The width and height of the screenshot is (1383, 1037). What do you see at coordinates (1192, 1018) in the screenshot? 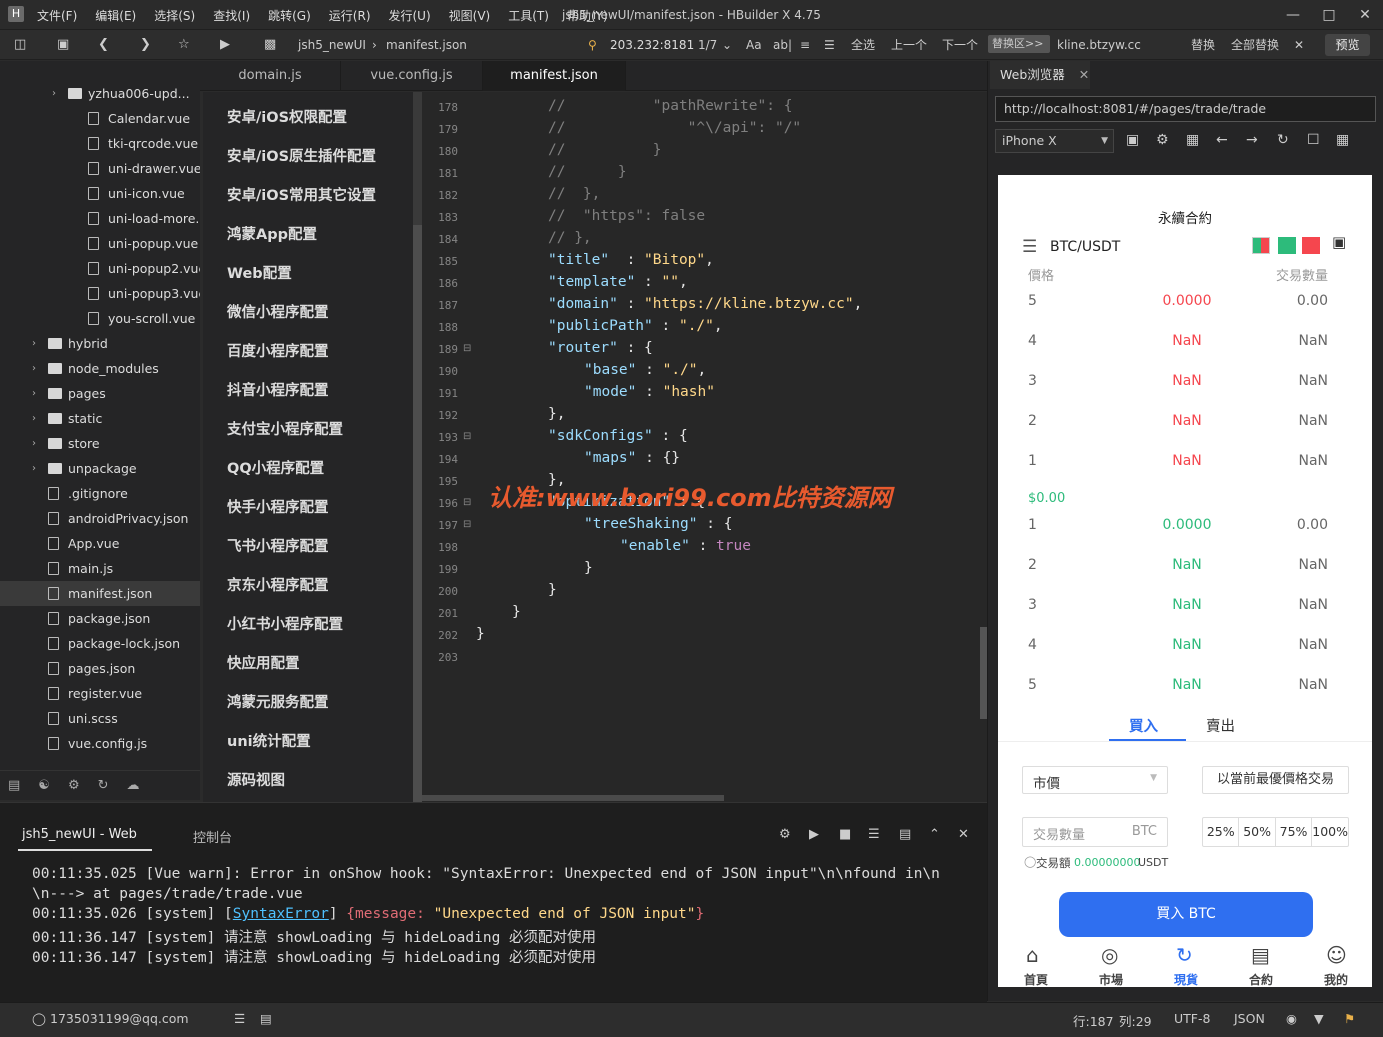
I see `encoding: UTF-8` at bounding box center [1192, 1018].